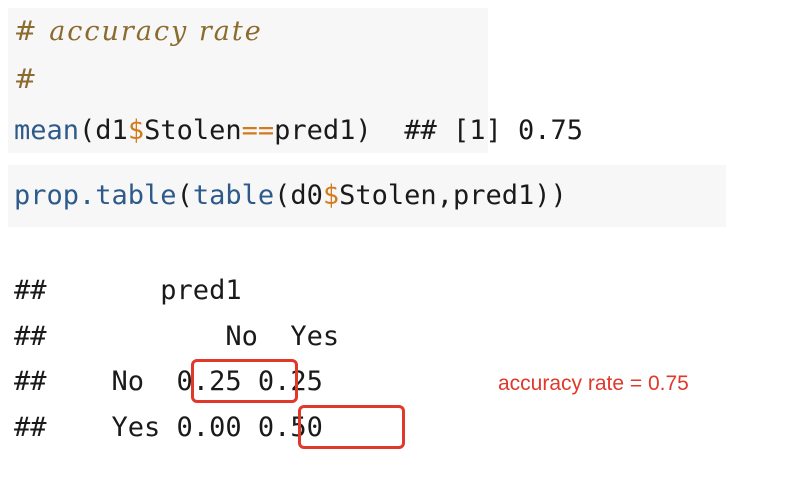 The height and width of the screenshot is (482, 788). What do you see at coordinates (477, 130) in the screenshot?
I see `inline-output: ## [1] 0.75` at bounding box center [477, 130].